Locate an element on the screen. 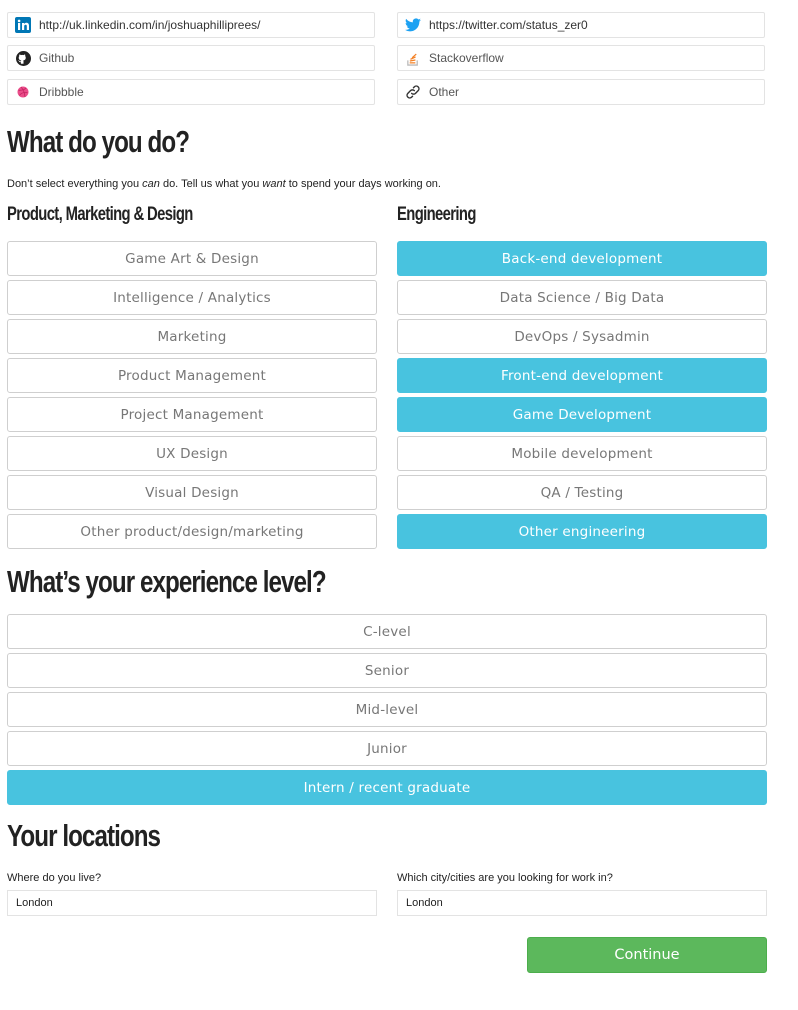  experience-level-option: Senior is located at coordinates (387, 670).